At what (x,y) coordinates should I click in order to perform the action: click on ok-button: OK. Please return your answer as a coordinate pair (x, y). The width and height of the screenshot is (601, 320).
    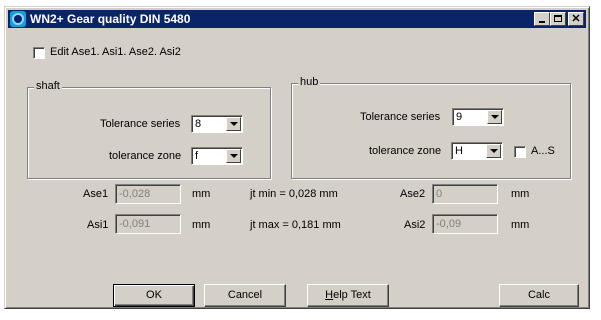
    Looking at the image, I should click on (154, 295).